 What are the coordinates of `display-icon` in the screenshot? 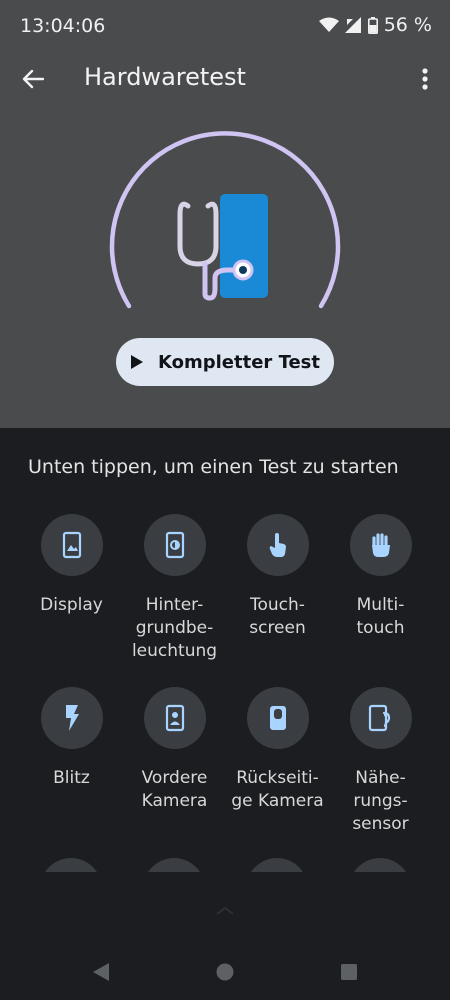 It's located at (71, 545).